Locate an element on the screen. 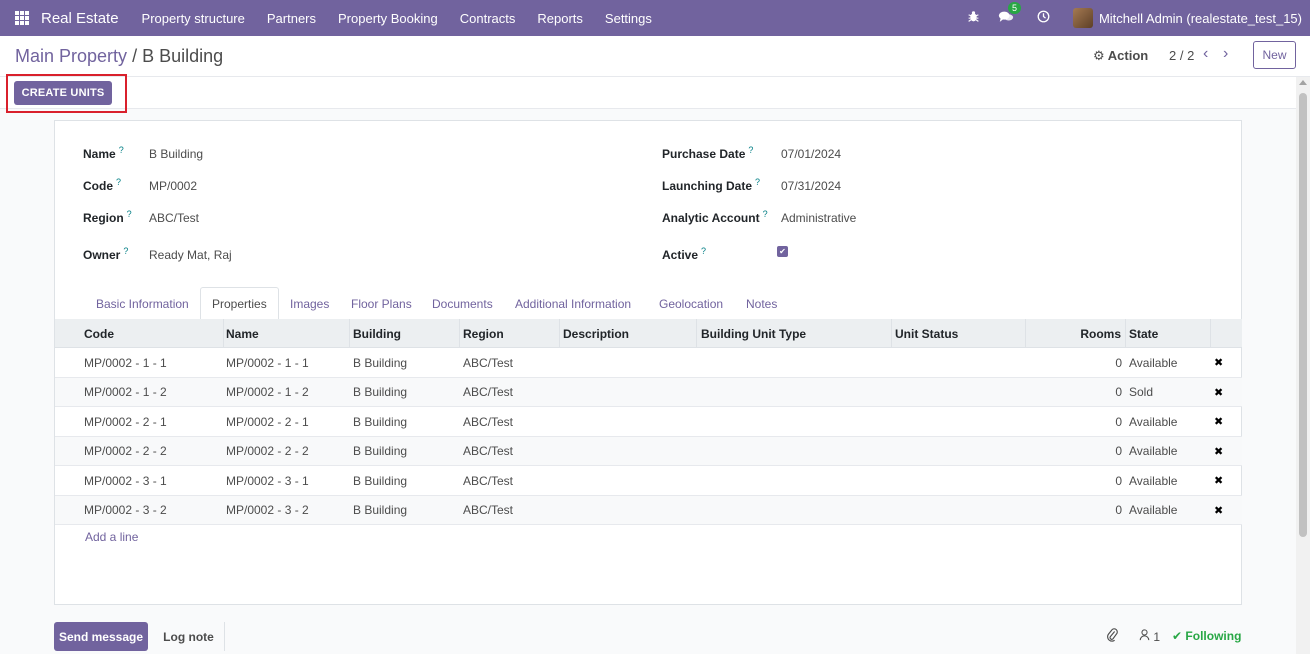 The image size is (1310, 654). chevron-right-icon: › is located at coordinates (1225, 54).